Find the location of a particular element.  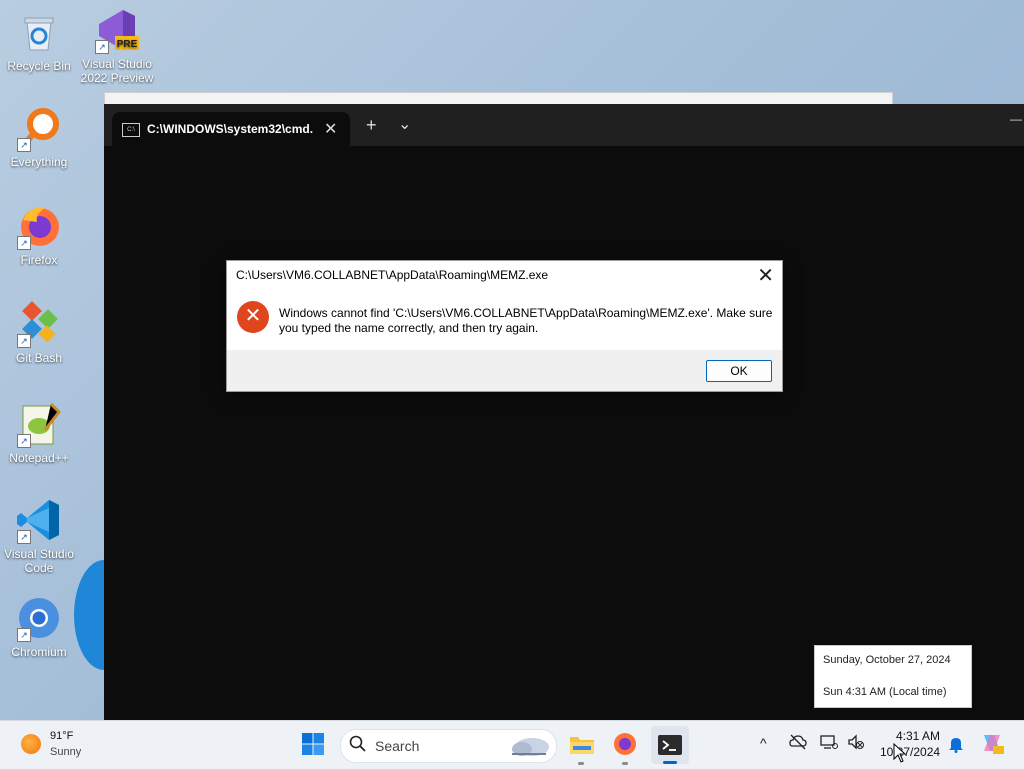

desktop-icon-everything: ↗ Everything is located at coordinates (39, 136).